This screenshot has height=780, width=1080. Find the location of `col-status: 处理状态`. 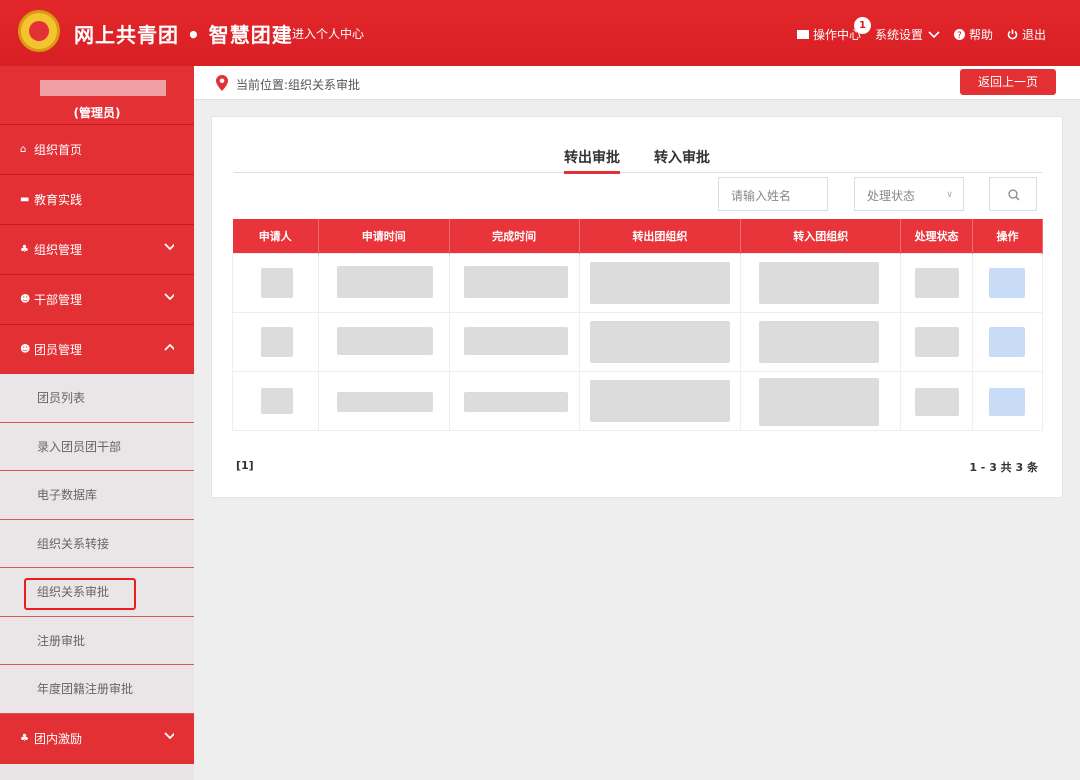

col-status: 处理状态 is located at coordinates (937, 236).